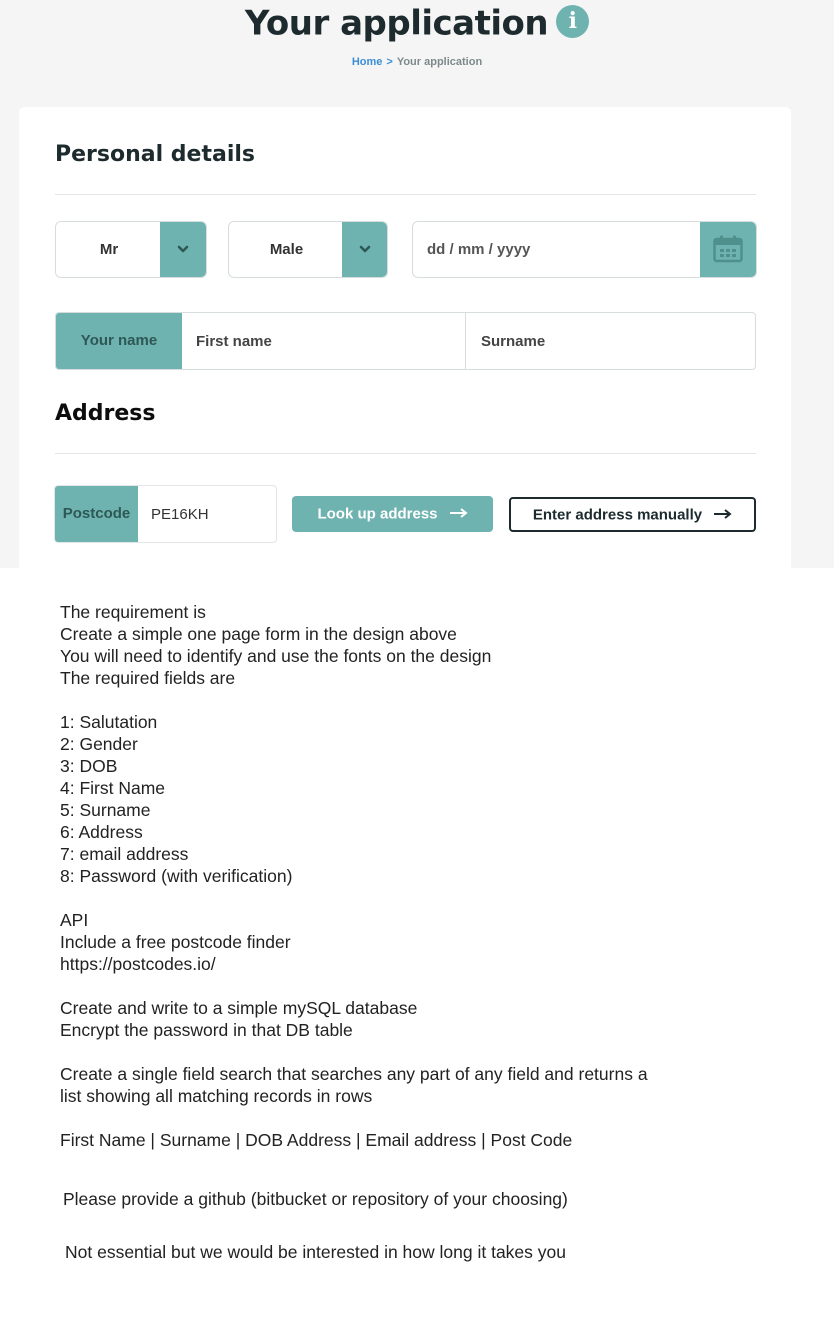 The image size is (834, 1320). I want to click on requirement-line: 6: Address, so click(101, 832).